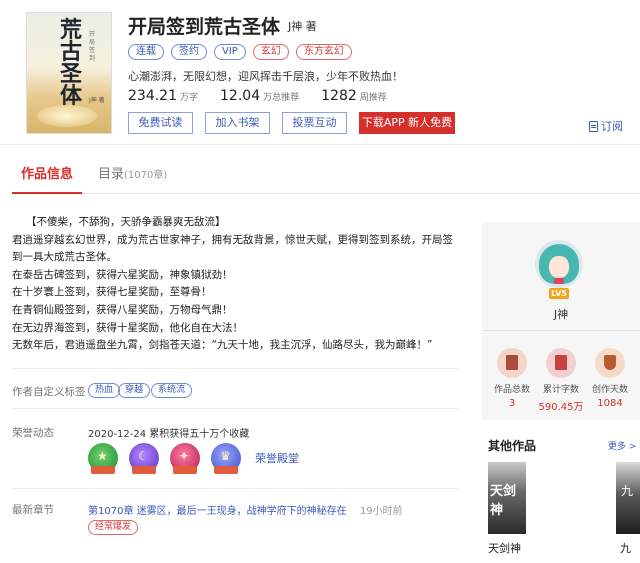  Describe the element at coordinates (381, 511) in the screenshot. I see `latest-chapter-time: 19小时前` at that location.